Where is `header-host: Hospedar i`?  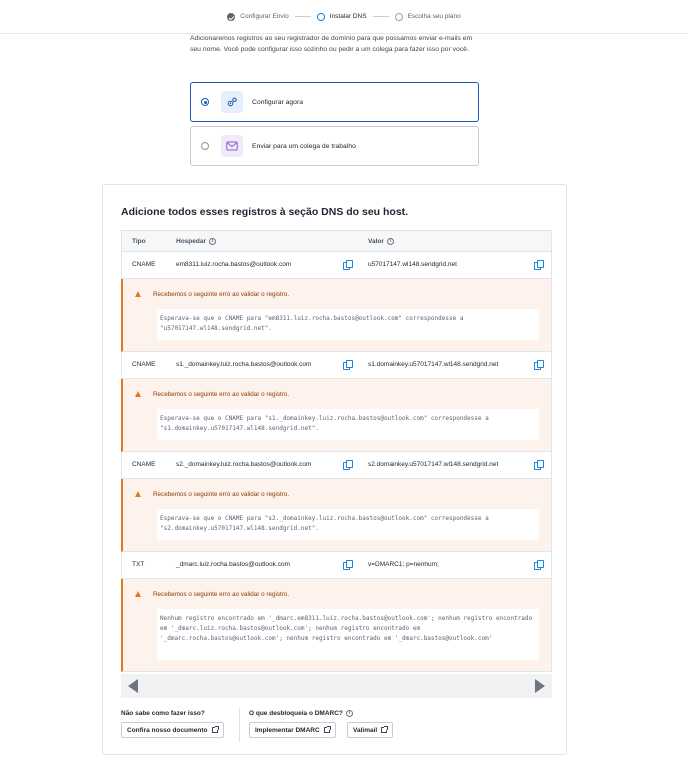 header-host: Hospedar i is located at coordinates (196, 241).